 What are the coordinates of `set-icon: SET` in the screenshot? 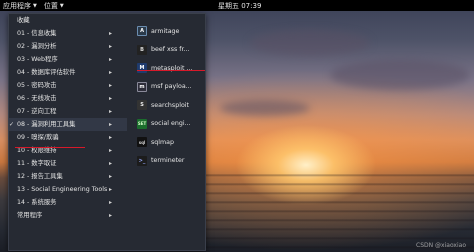 It's located at (142, 123).